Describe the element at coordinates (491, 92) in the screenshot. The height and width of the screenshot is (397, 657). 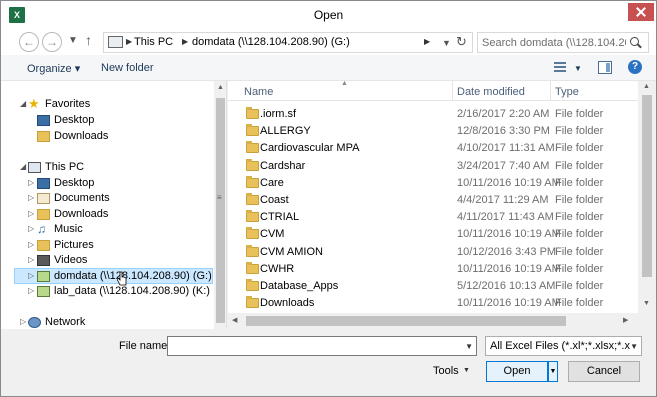
I see `column-header-date-modified: Date modified` at that location.